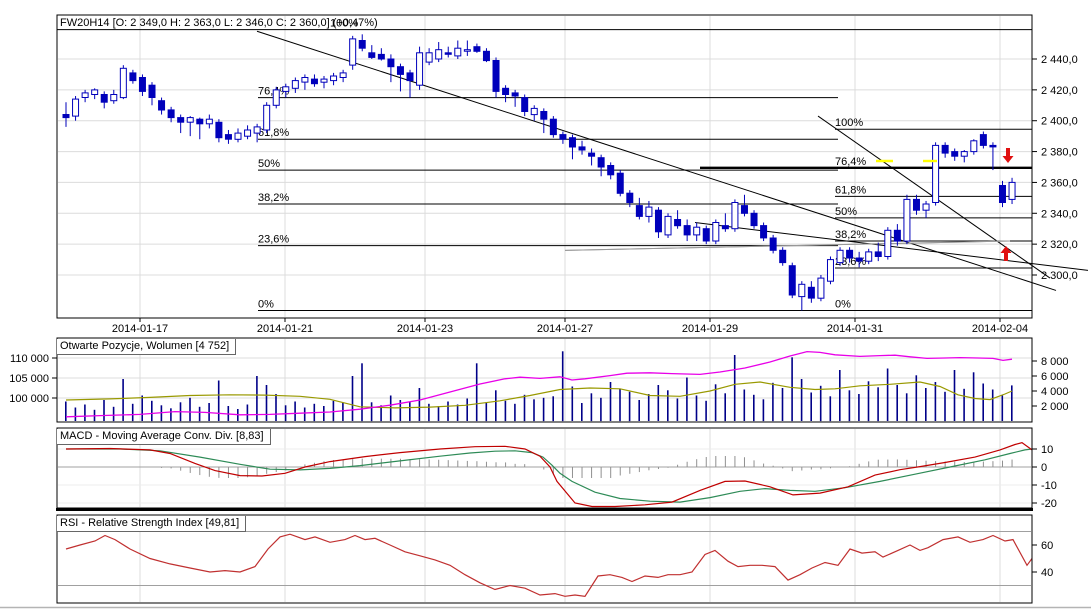 The height and width of the screenshot is (610, 1091). What do you see at coordinates (140, 329) in the screenshot?
I see `svg-text: 2014-01-17` at bounding box center [140, 329].